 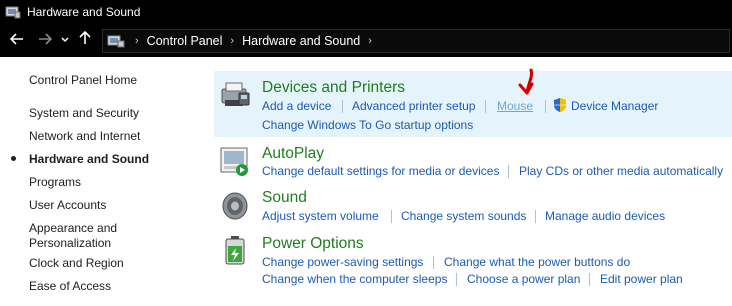 What do you see at coordinates (70, 286) in the screenshot?
I see `sidebar-item-ease-of-access: Ease of Access` at bounding box center [70, 286].